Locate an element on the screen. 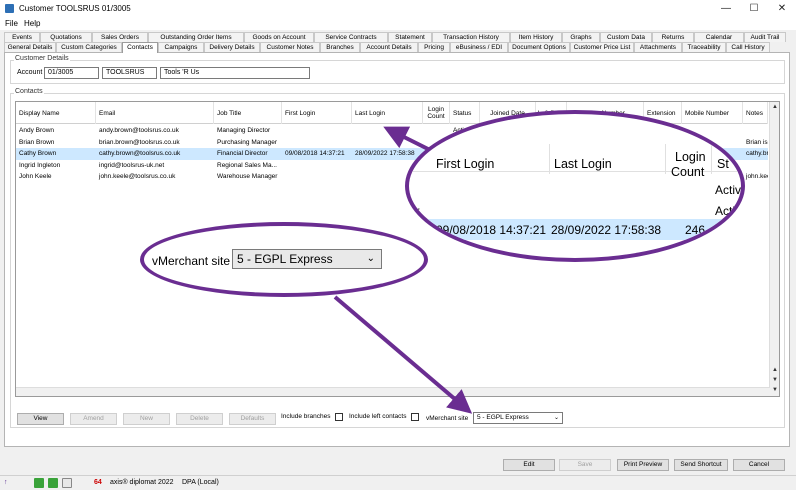 This screenshot has width=796, height=490. tab-tabs_row2-9: eBusiness / EDI is located at coordinates (479, 47).